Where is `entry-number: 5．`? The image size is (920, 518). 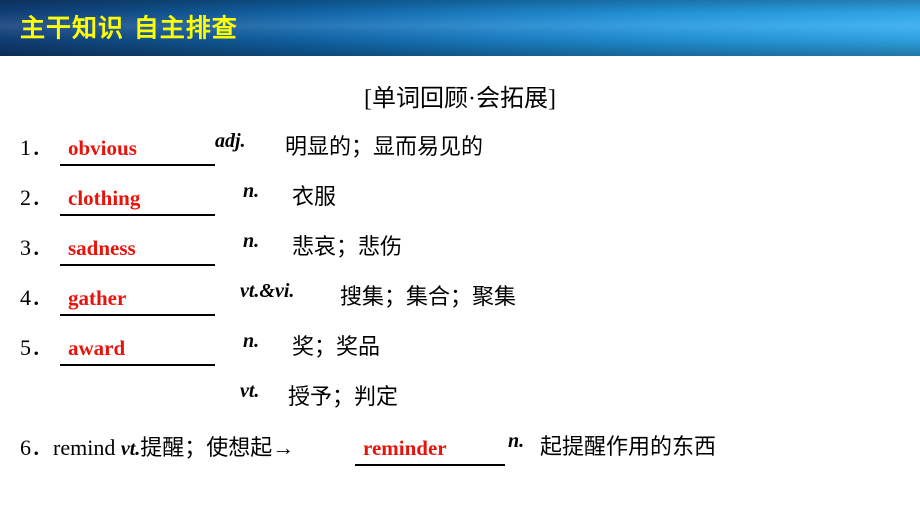 entry-number: 5． is located at coordinates (37, 347).